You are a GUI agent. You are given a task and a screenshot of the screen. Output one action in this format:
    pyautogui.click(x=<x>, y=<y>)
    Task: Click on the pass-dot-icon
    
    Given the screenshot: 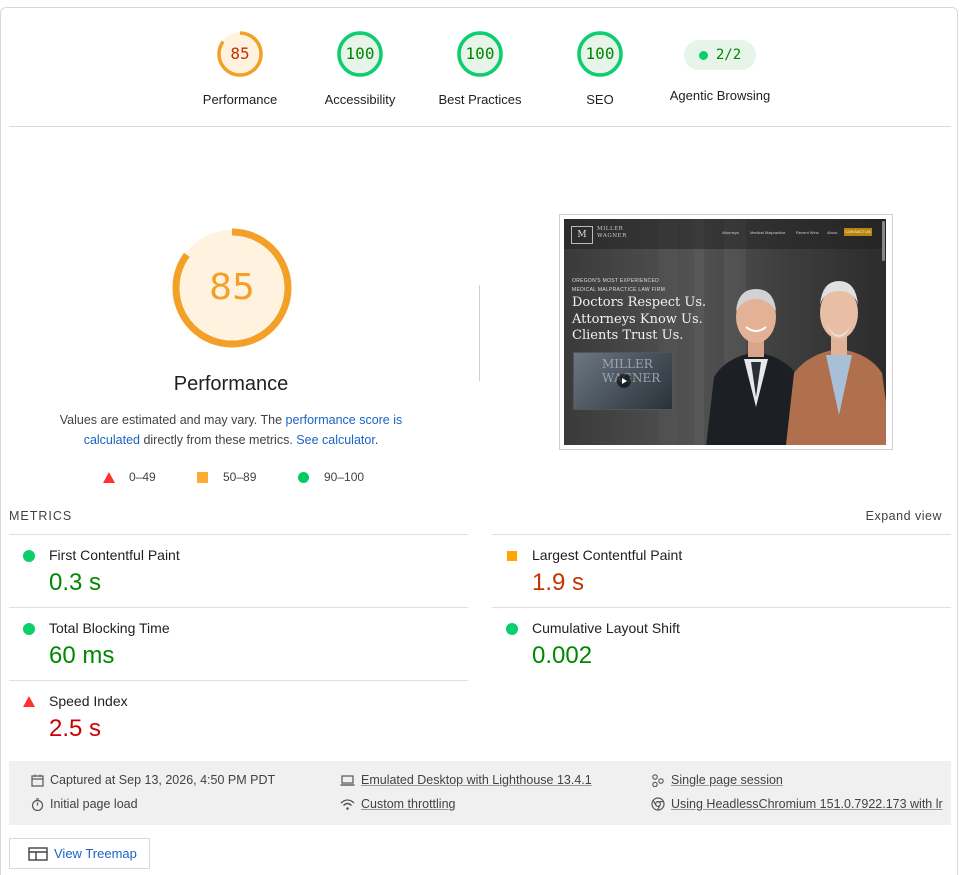 What is the action you would take?
    pyautogui.click(x=703, y=55)
    